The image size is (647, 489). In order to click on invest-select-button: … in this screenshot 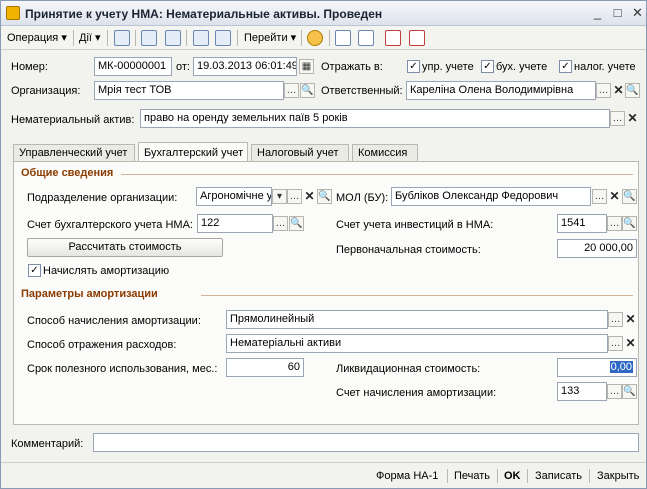, I will do `click(614, 223)`.